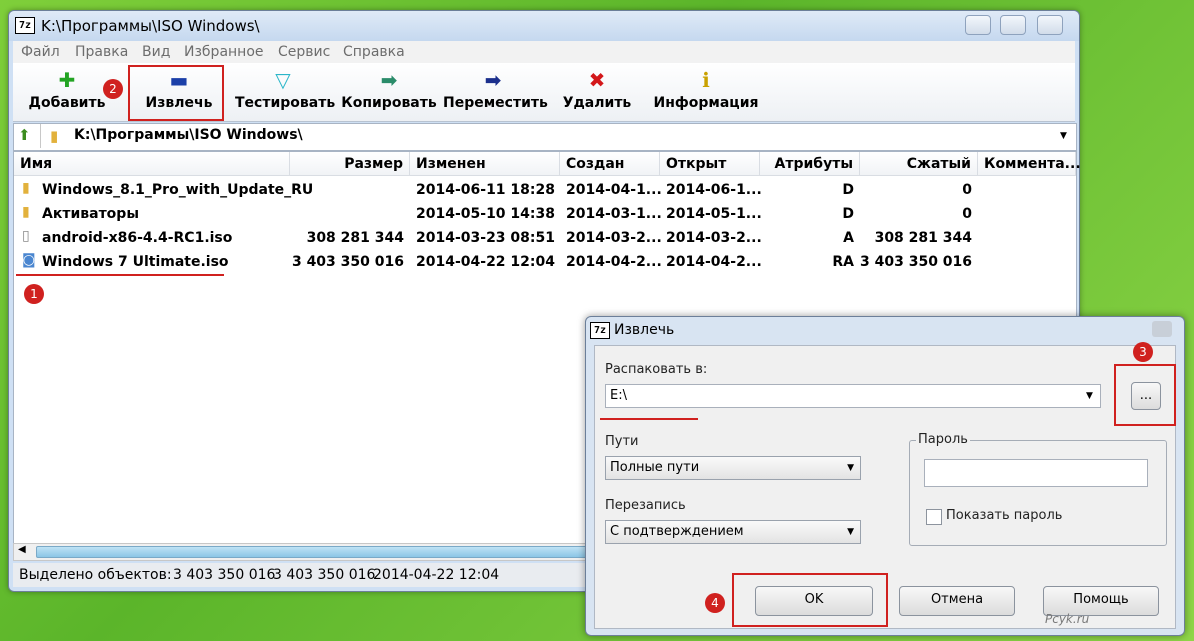 The width and height of the screenshot is (1194, 641). I want to click on underline-extract-path, so click(649, 419).